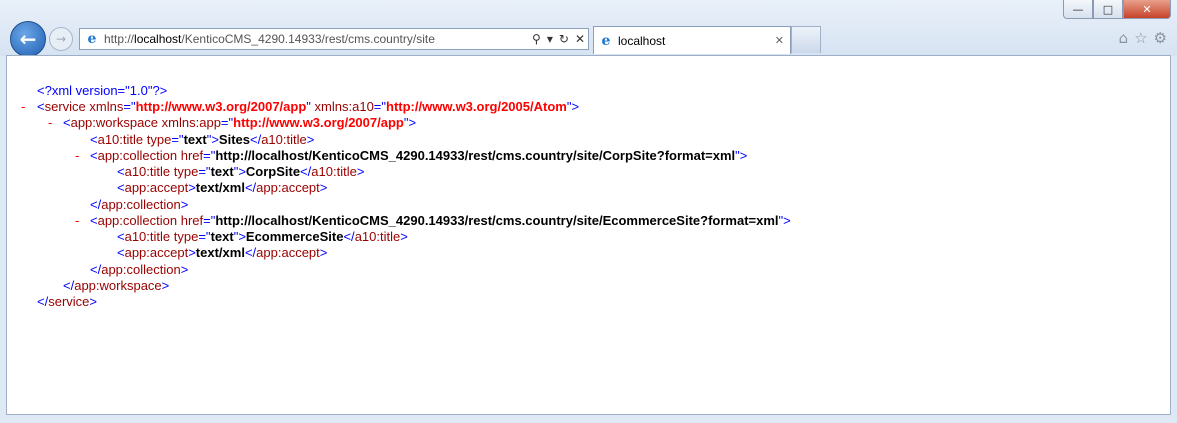 The width and height of the screenshot is (1177, 423). I want to click on back-button: ←, so click(28, 39).